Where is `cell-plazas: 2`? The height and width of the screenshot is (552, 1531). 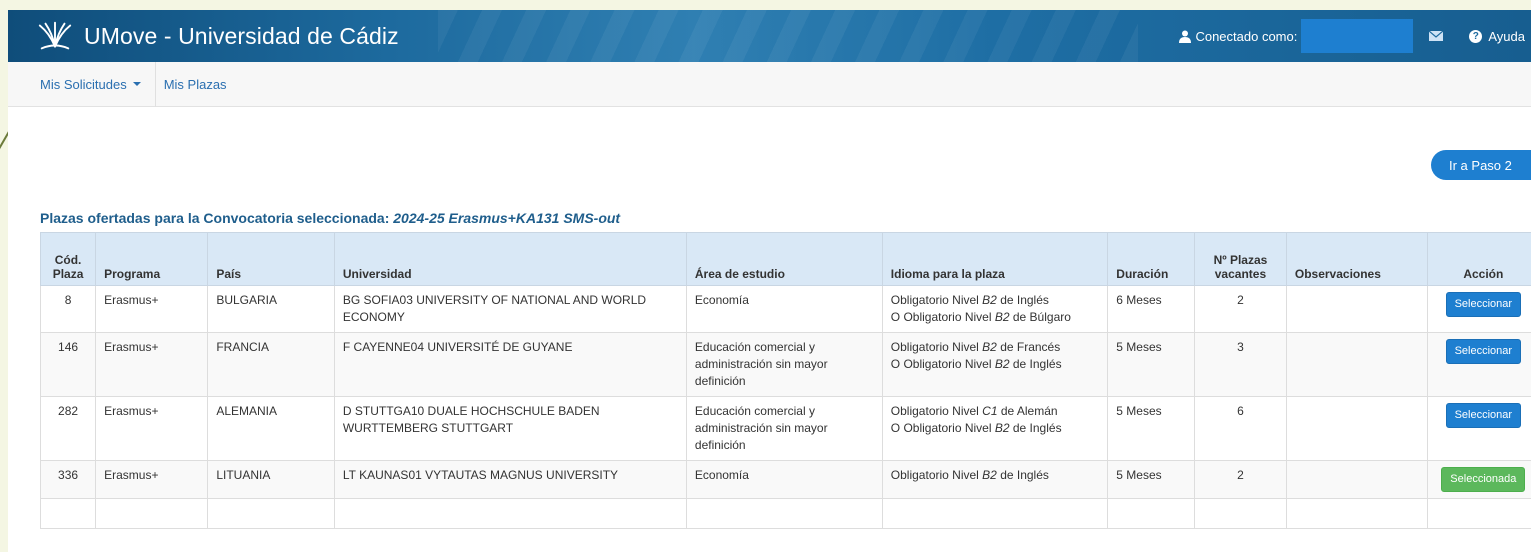
cell-plazas: 2 is located at coordinates (1240, 479).